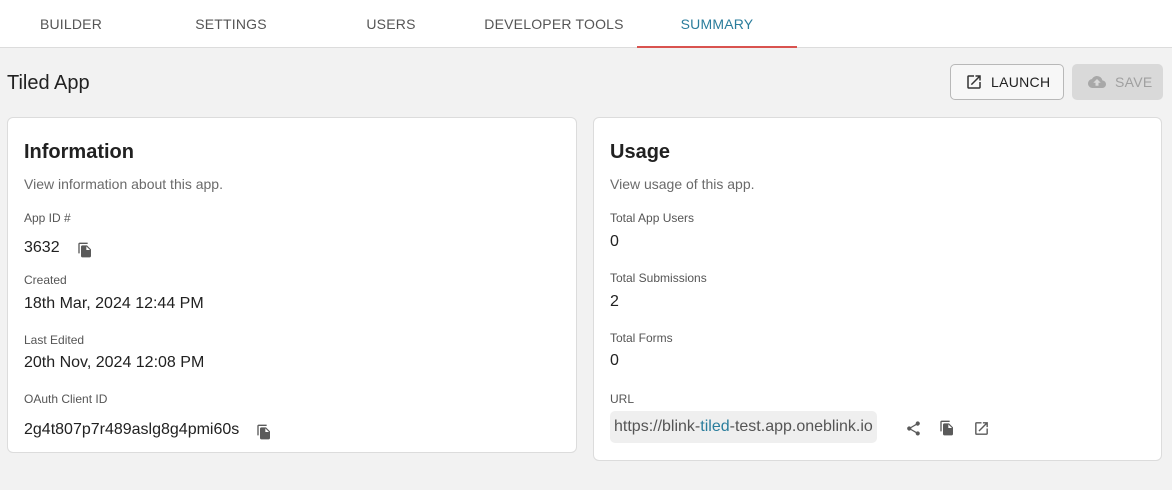 This screenshot has width=1172, height=490. What do you see at coordinates (114, 362) in the screenshot?
I see `last-edited-value: 20th Nov, 2024 12:08 PM` at bounding box center [114, 362].